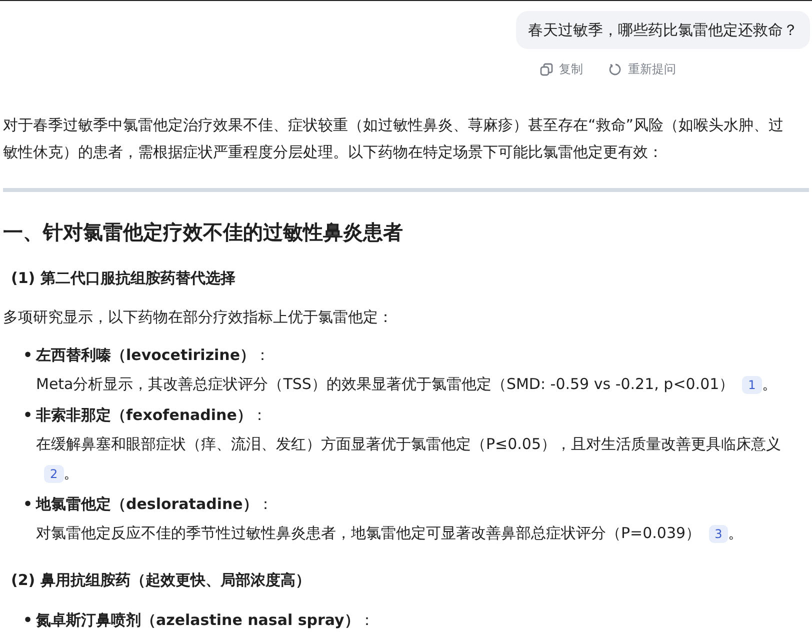  I want to click on drug-title: 氮卓斯汀鼻喷剂（azelastine nasal spray）：, so click(205, 620).